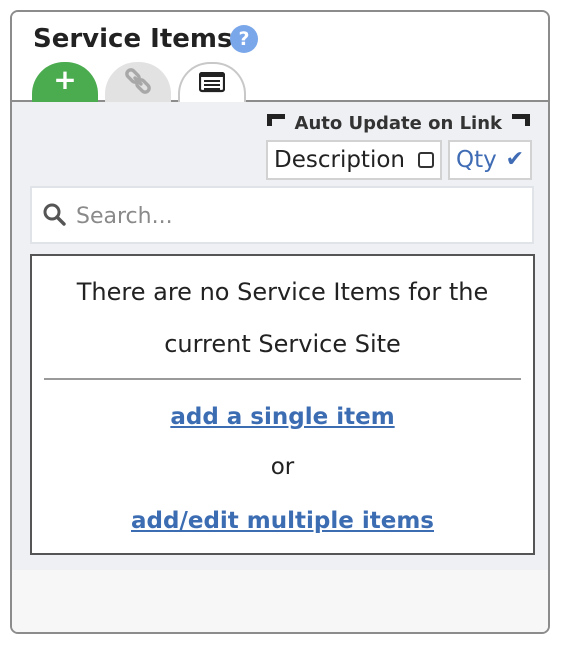 The image size is (562, 646). I want to click on divider, so click(282, 379).